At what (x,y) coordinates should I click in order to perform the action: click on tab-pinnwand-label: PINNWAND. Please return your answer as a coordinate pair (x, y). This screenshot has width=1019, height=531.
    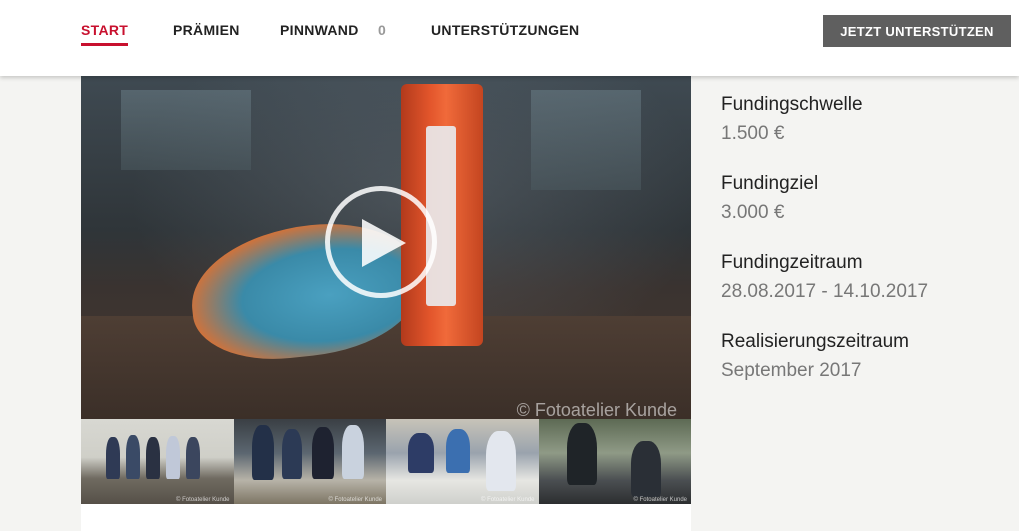
    Looking at the image, I should click on (319, 30).